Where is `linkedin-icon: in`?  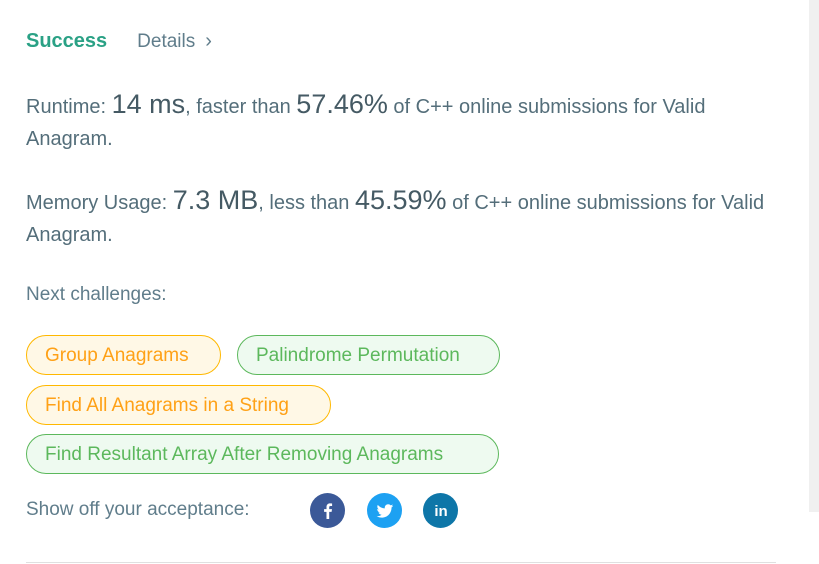 linkedin-icon: in is located at coordinates (440, 511).